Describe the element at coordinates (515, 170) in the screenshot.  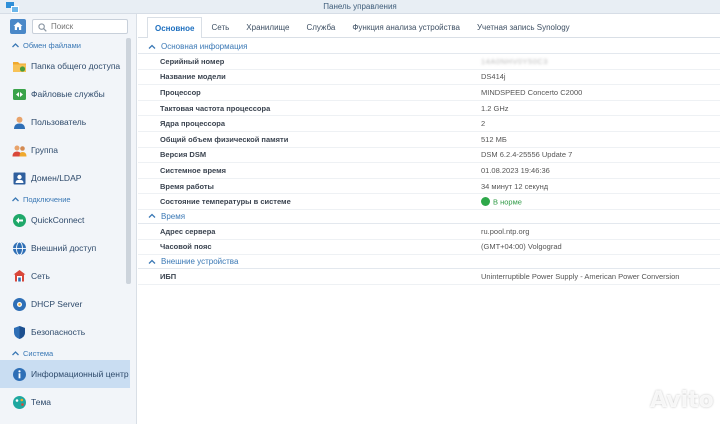
I see `row-value: 01.08.2023 19:46:36` at that location.